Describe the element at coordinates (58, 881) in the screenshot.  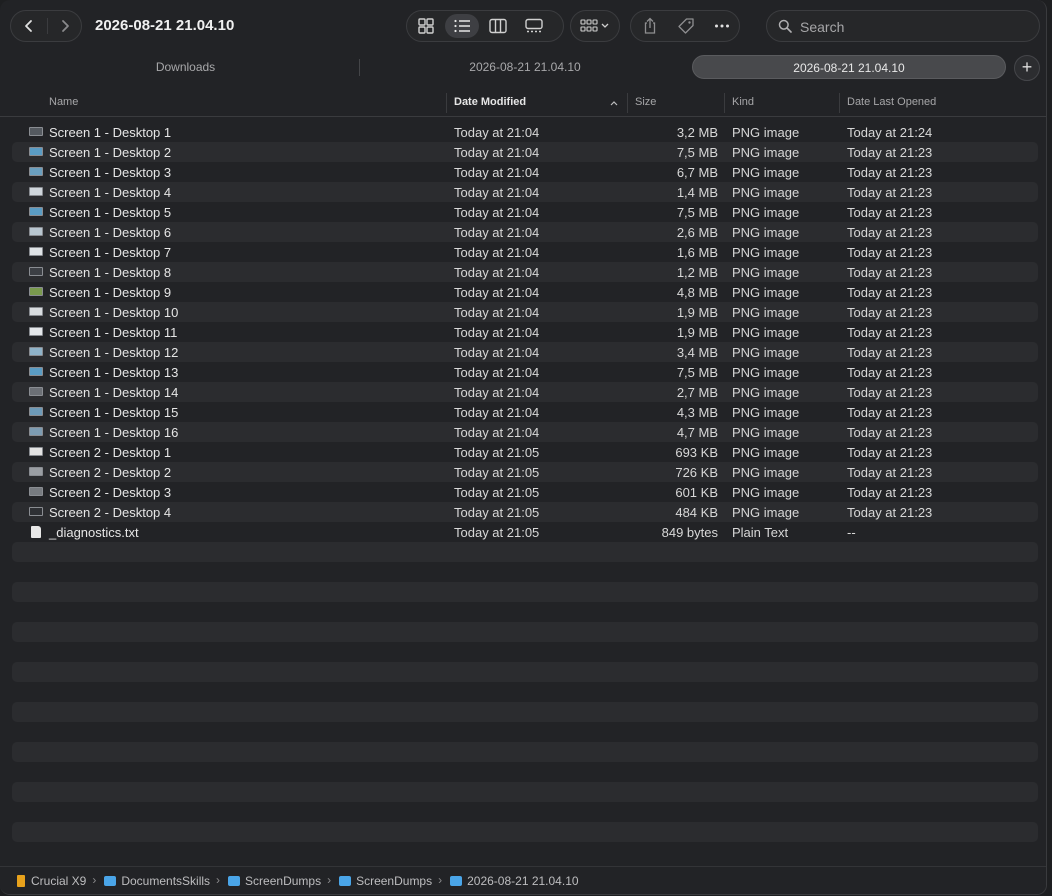
I see `path-crumb: Crucial X9` at that location.